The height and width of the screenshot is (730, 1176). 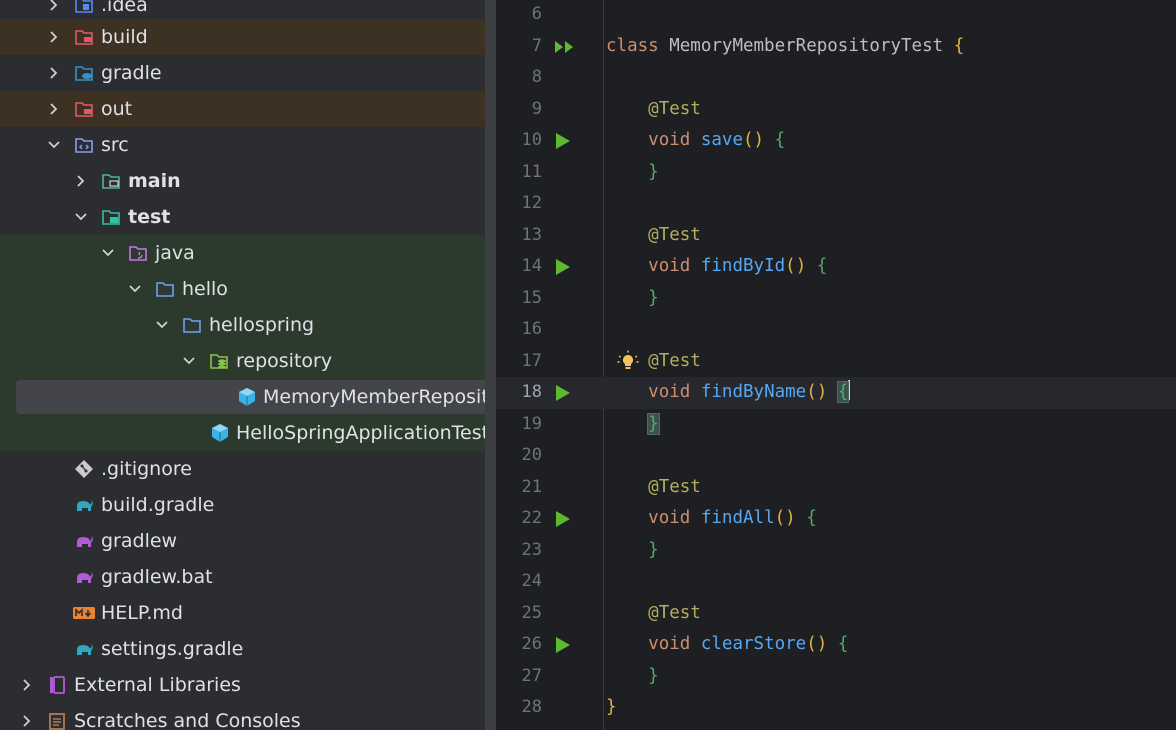 What do you see at coordinates (836, 425) in the screenshot?
I see `code-line: 19 }` at bounding box center [836, 425].